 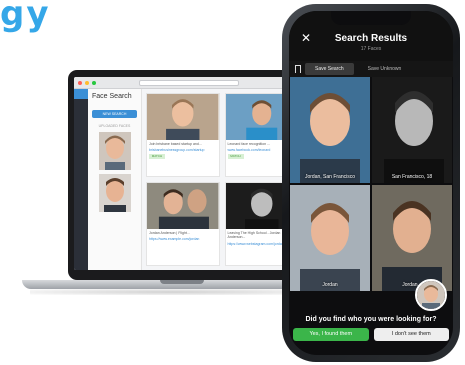 What do you see at coordinates (183, 239) in the screenshot?
I see `result-link: https://www.example.com/jordan` at bounding box center [183, 239].